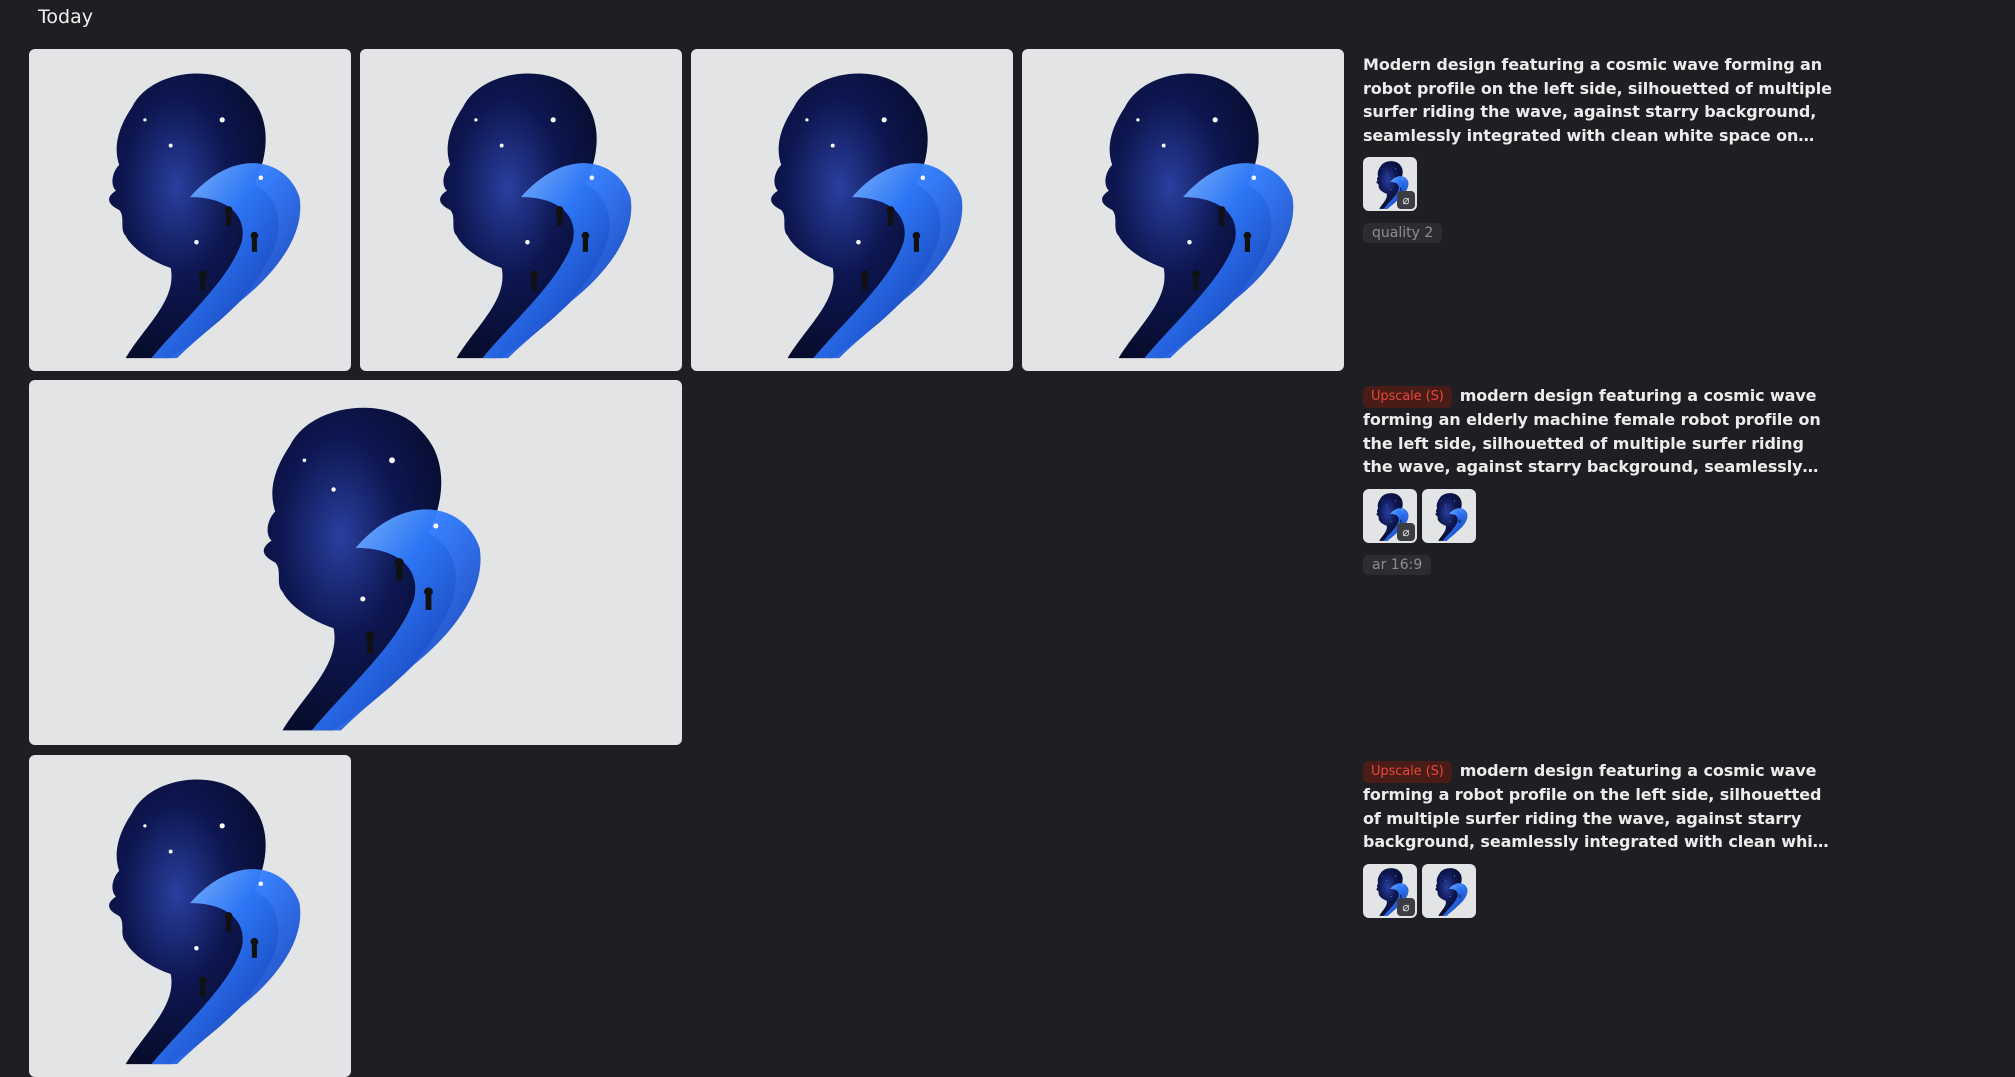  I want to click on parameter-chip: quality 2, so click(1403, 233).